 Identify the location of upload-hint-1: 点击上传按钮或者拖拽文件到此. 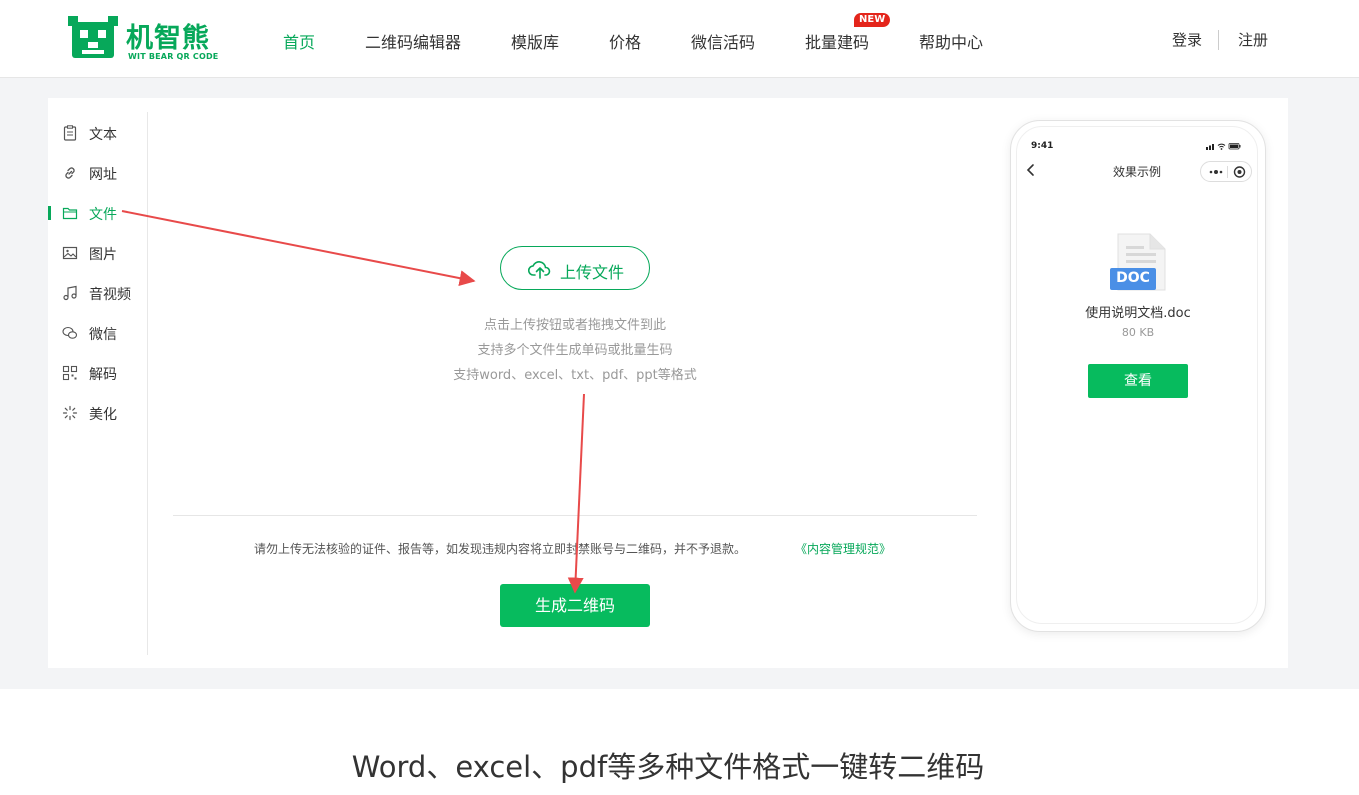
(574, 325).